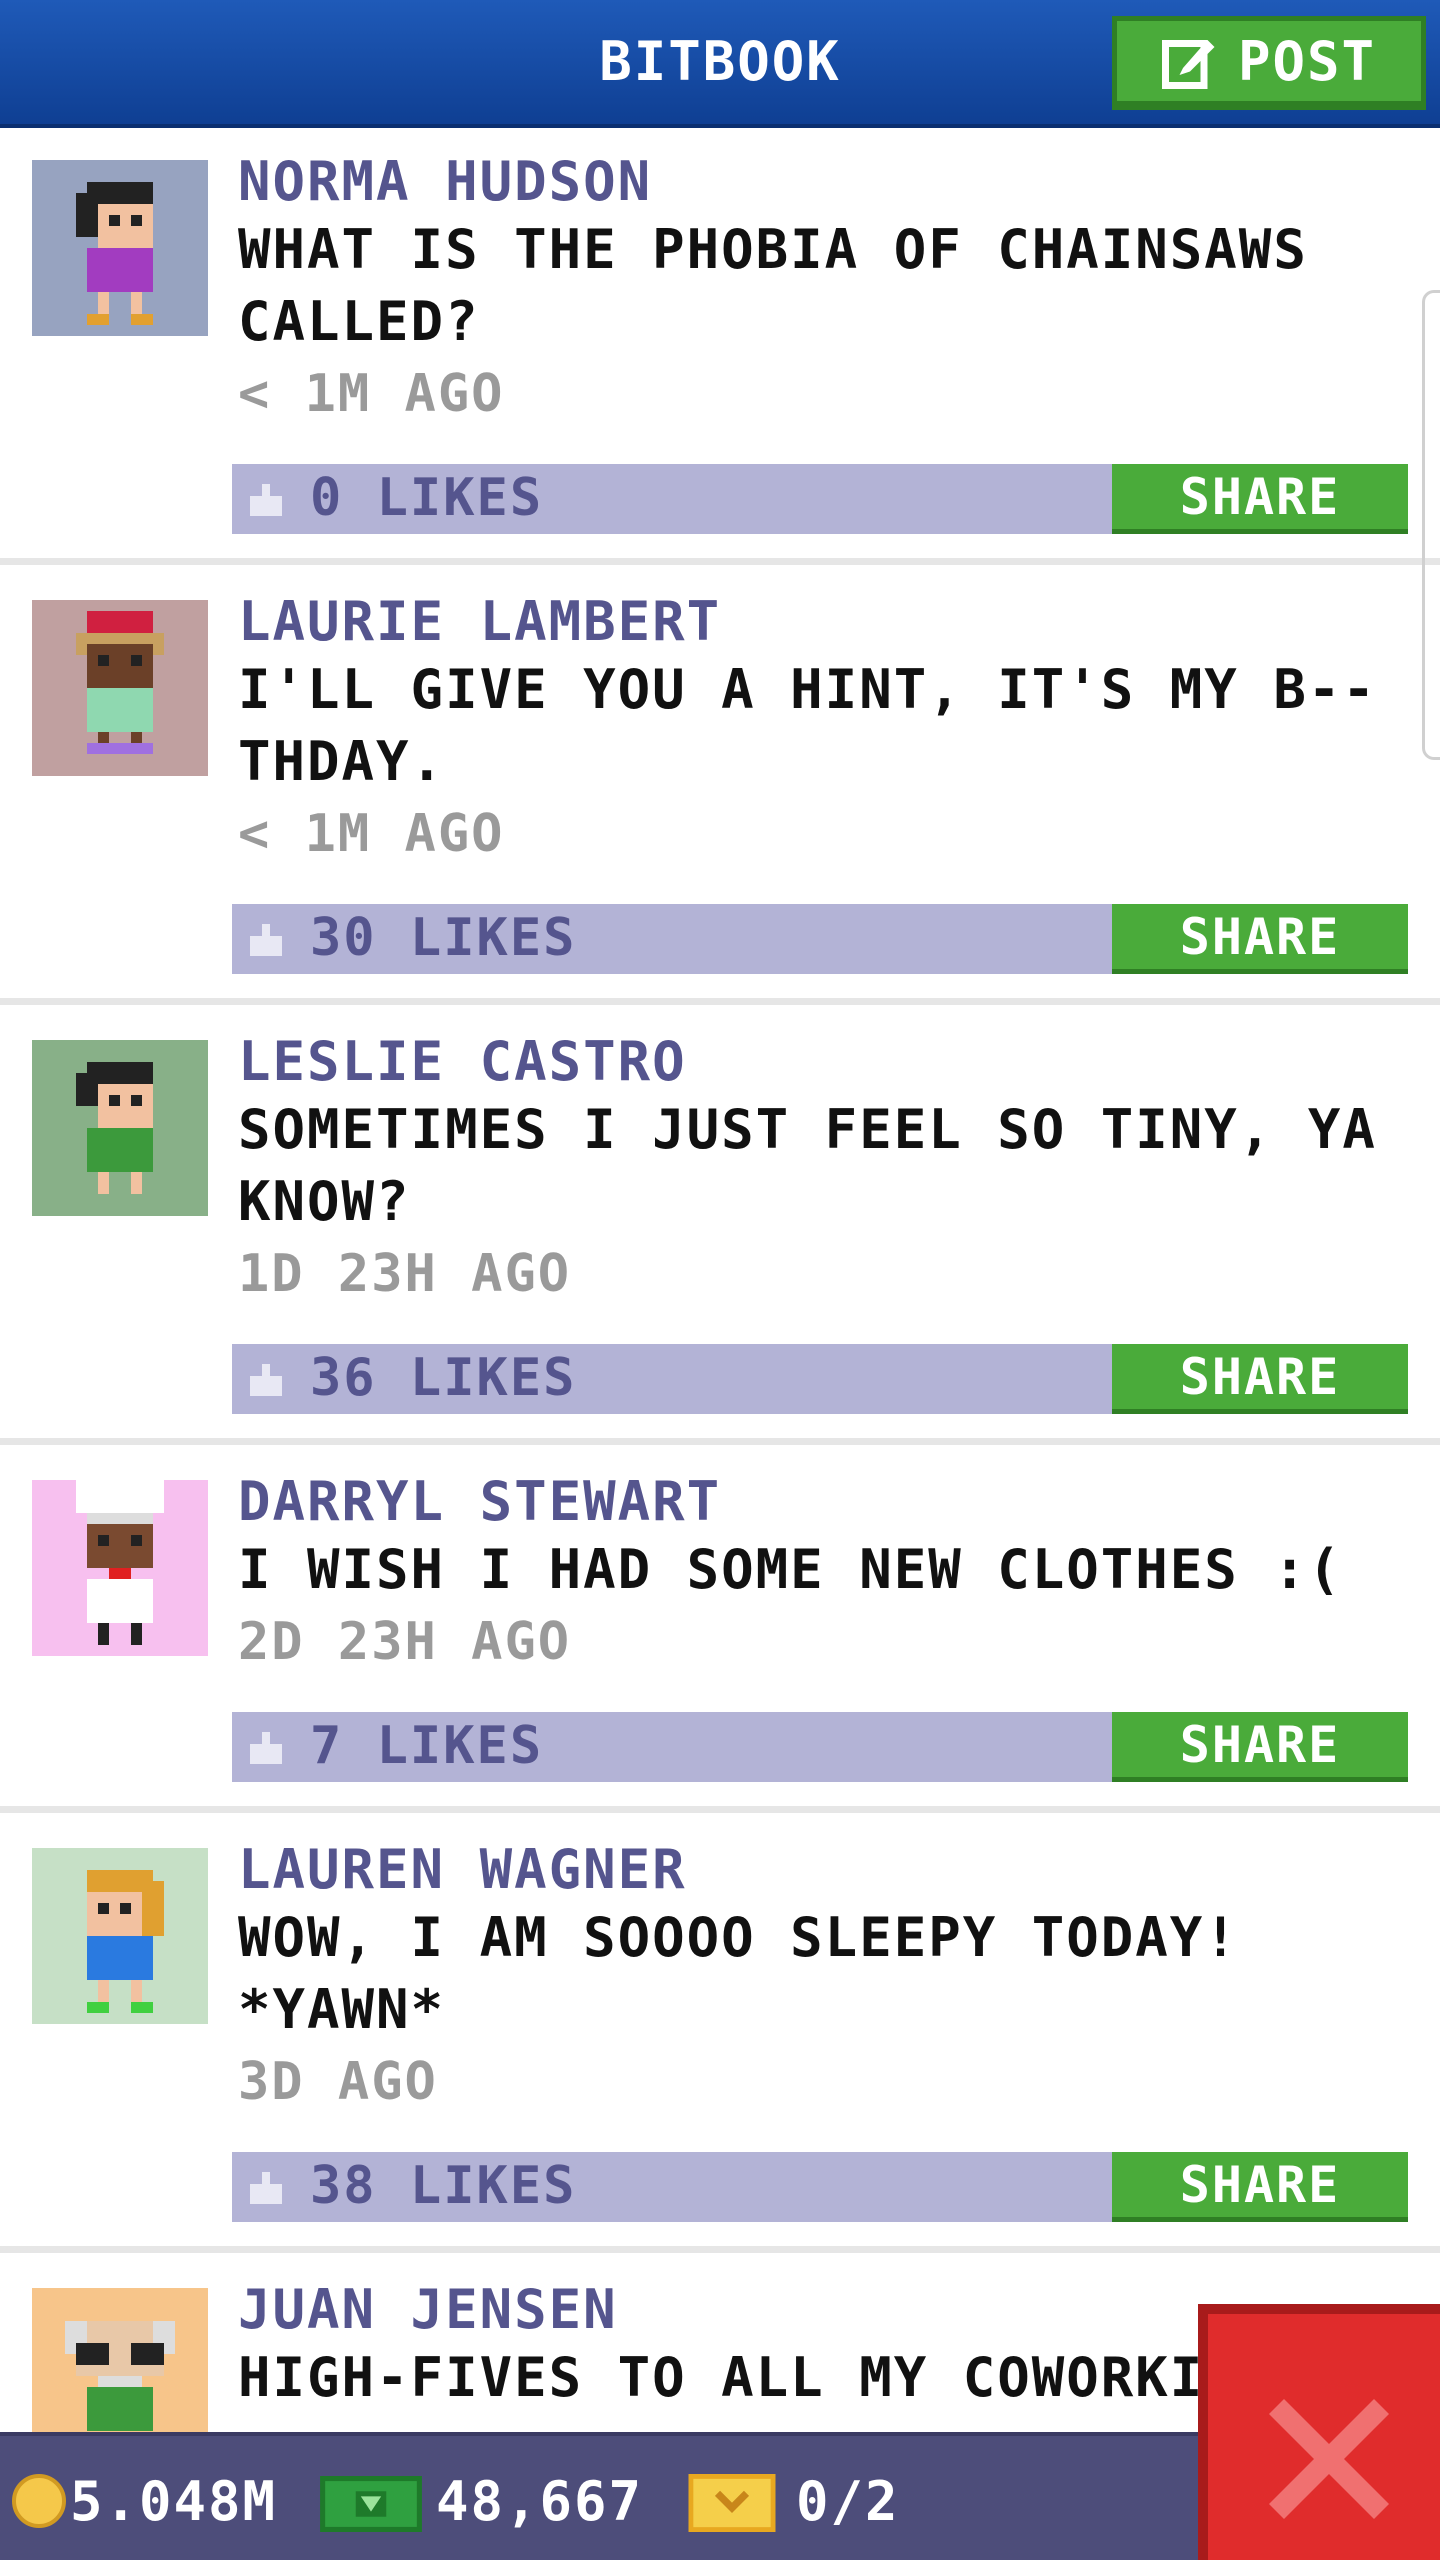  What do you see at coordinates (462, 1869) in the screenshot?
I see `post-author: LAUREN WAGNER` at bounding box center [462, 1869].